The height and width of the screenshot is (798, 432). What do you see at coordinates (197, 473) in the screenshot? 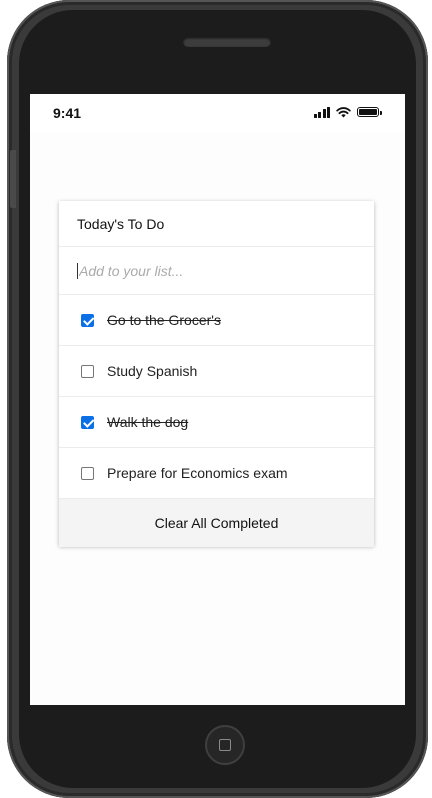
I see `todo-item-label: Prepare for Economics exam` at bounding box center [197, 473].